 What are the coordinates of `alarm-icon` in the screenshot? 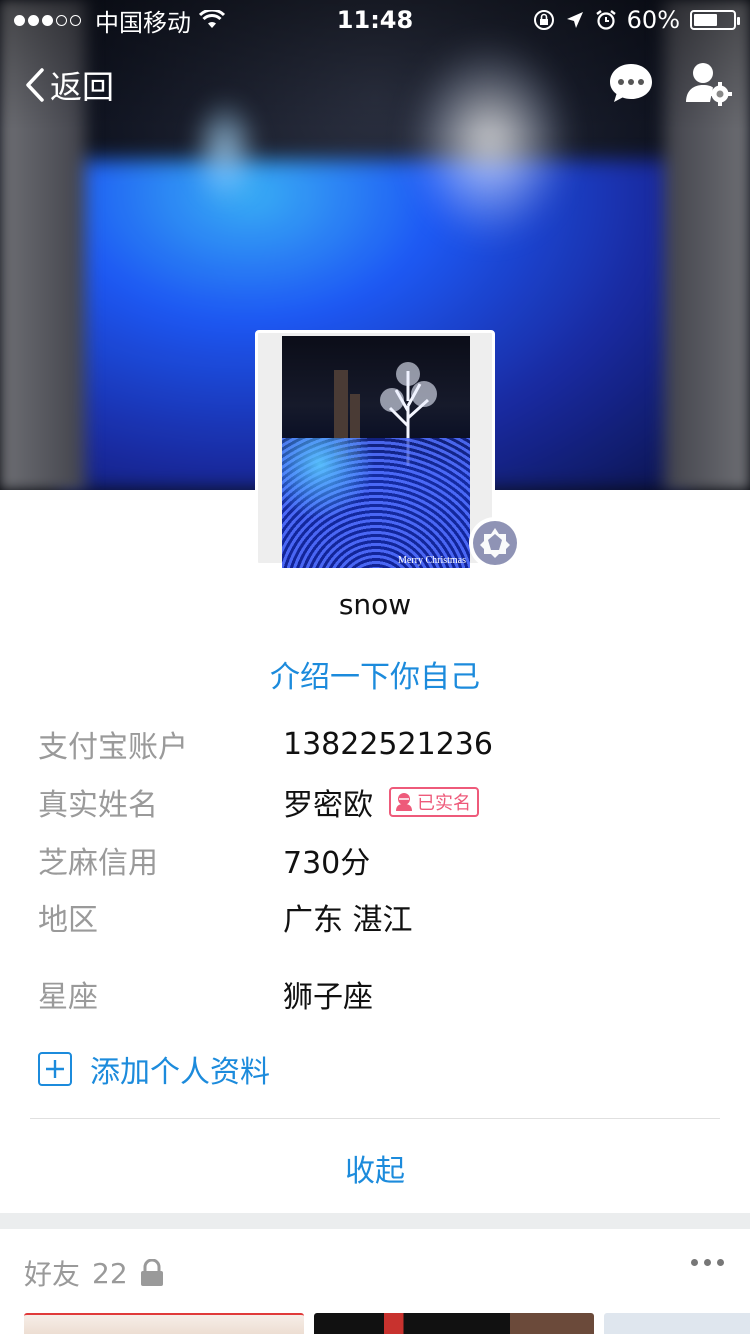 It's located at (605, 20).